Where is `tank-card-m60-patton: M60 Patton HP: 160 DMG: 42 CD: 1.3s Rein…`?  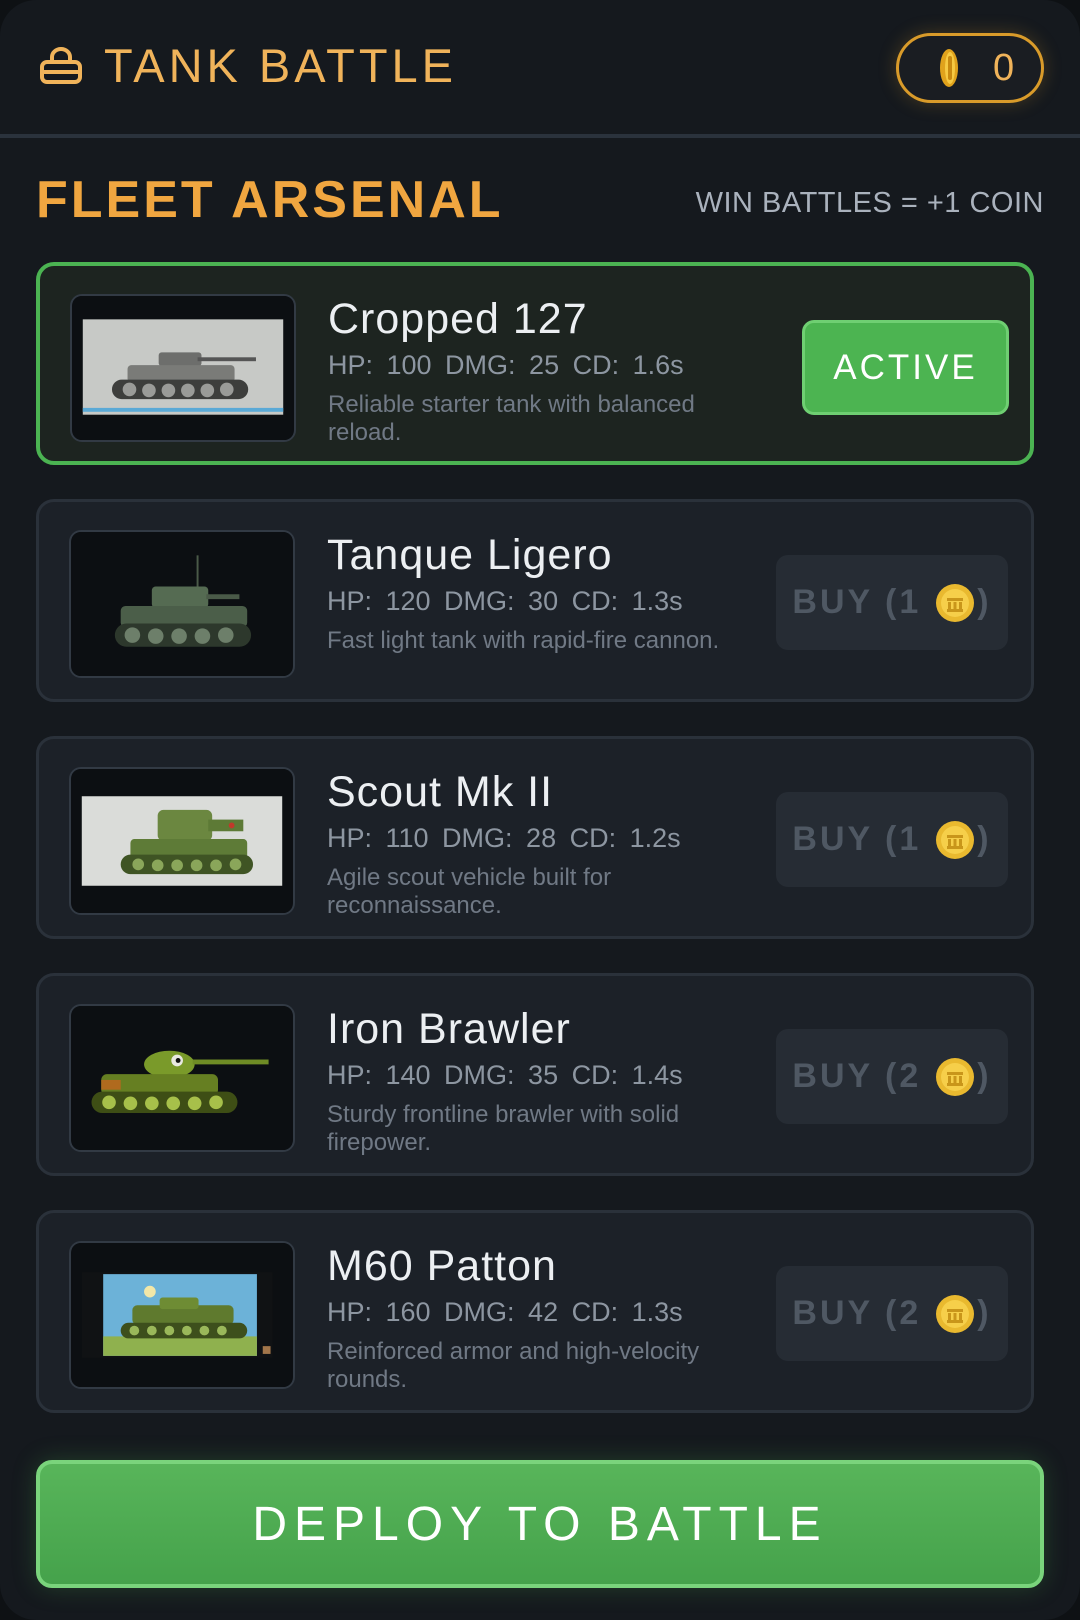
tank-card-m60-patton: M60 Patton HP: 160 DMG: 42 CD: 1.3s Rein… is located at coordinates (535, 1311).